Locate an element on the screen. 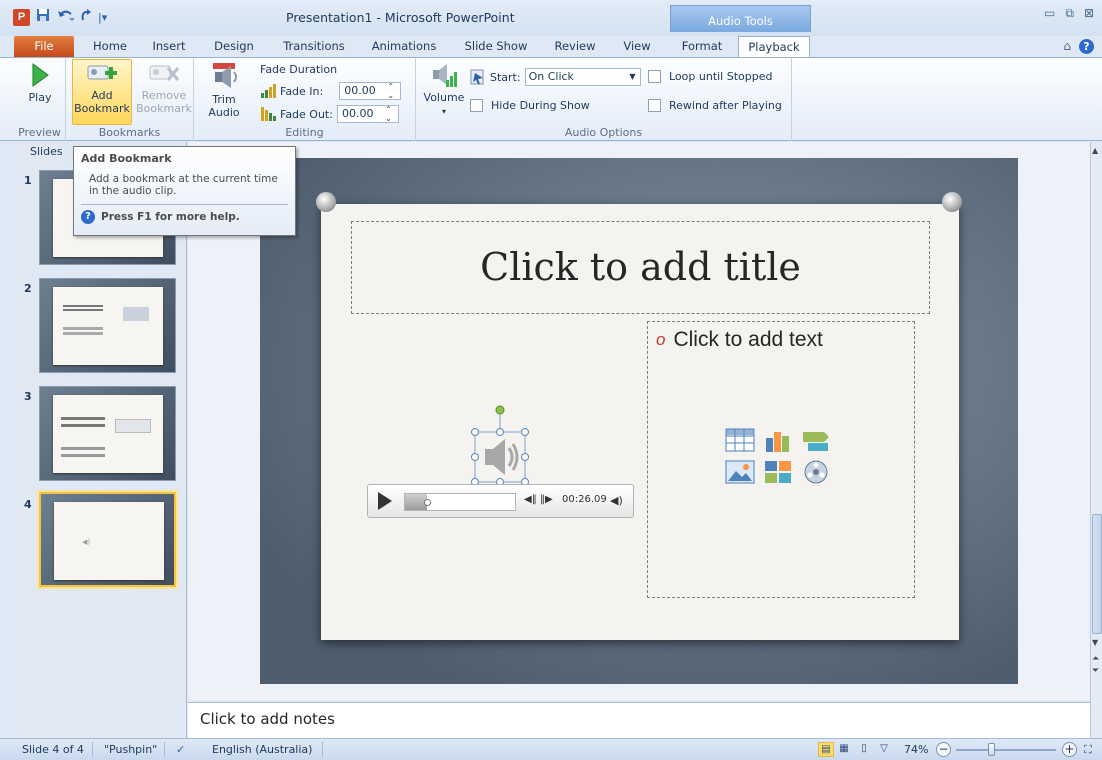 The width and height of the screenshot is (1102, 760). add-bookmark-button: Add Bookmark is located at coordinates (102, 92).